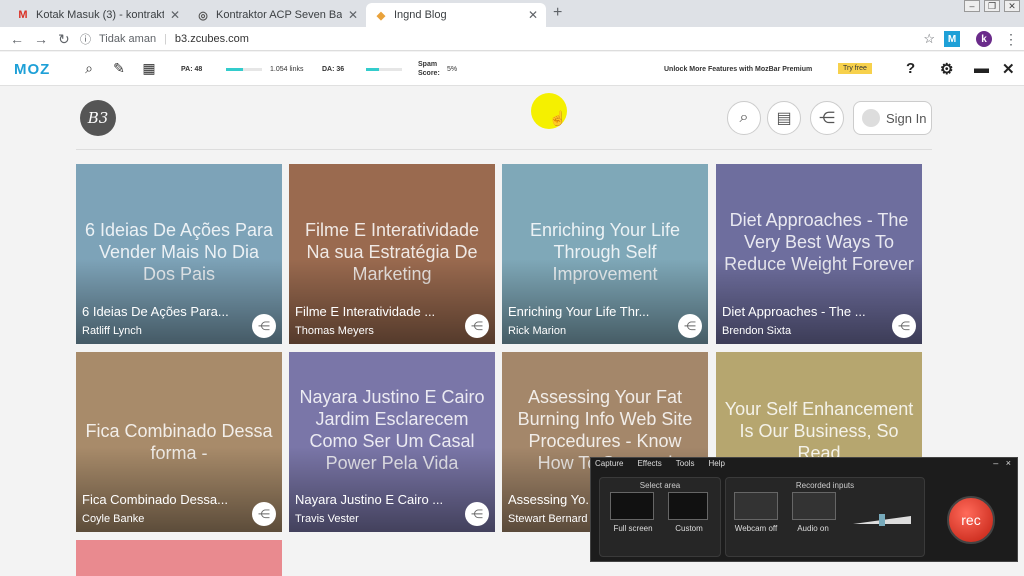  What do you see at coordinates (685, 463) in the screenshot?
I see `menu-tools: Tools` at bounding box center [685, 463].